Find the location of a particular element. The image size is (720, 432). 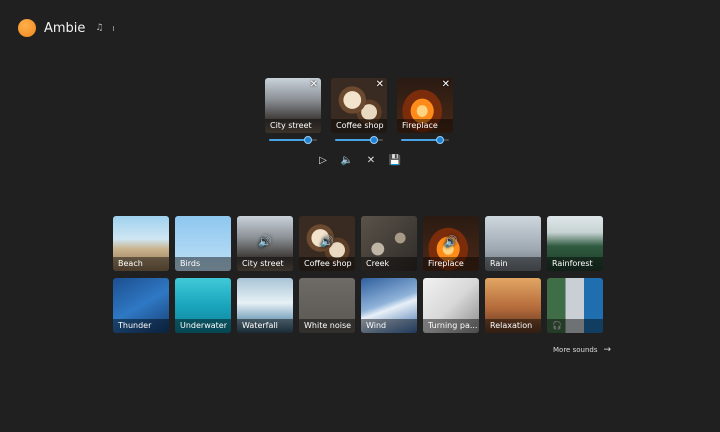

sound-tile: Beach is located at coordinates (141, 243).